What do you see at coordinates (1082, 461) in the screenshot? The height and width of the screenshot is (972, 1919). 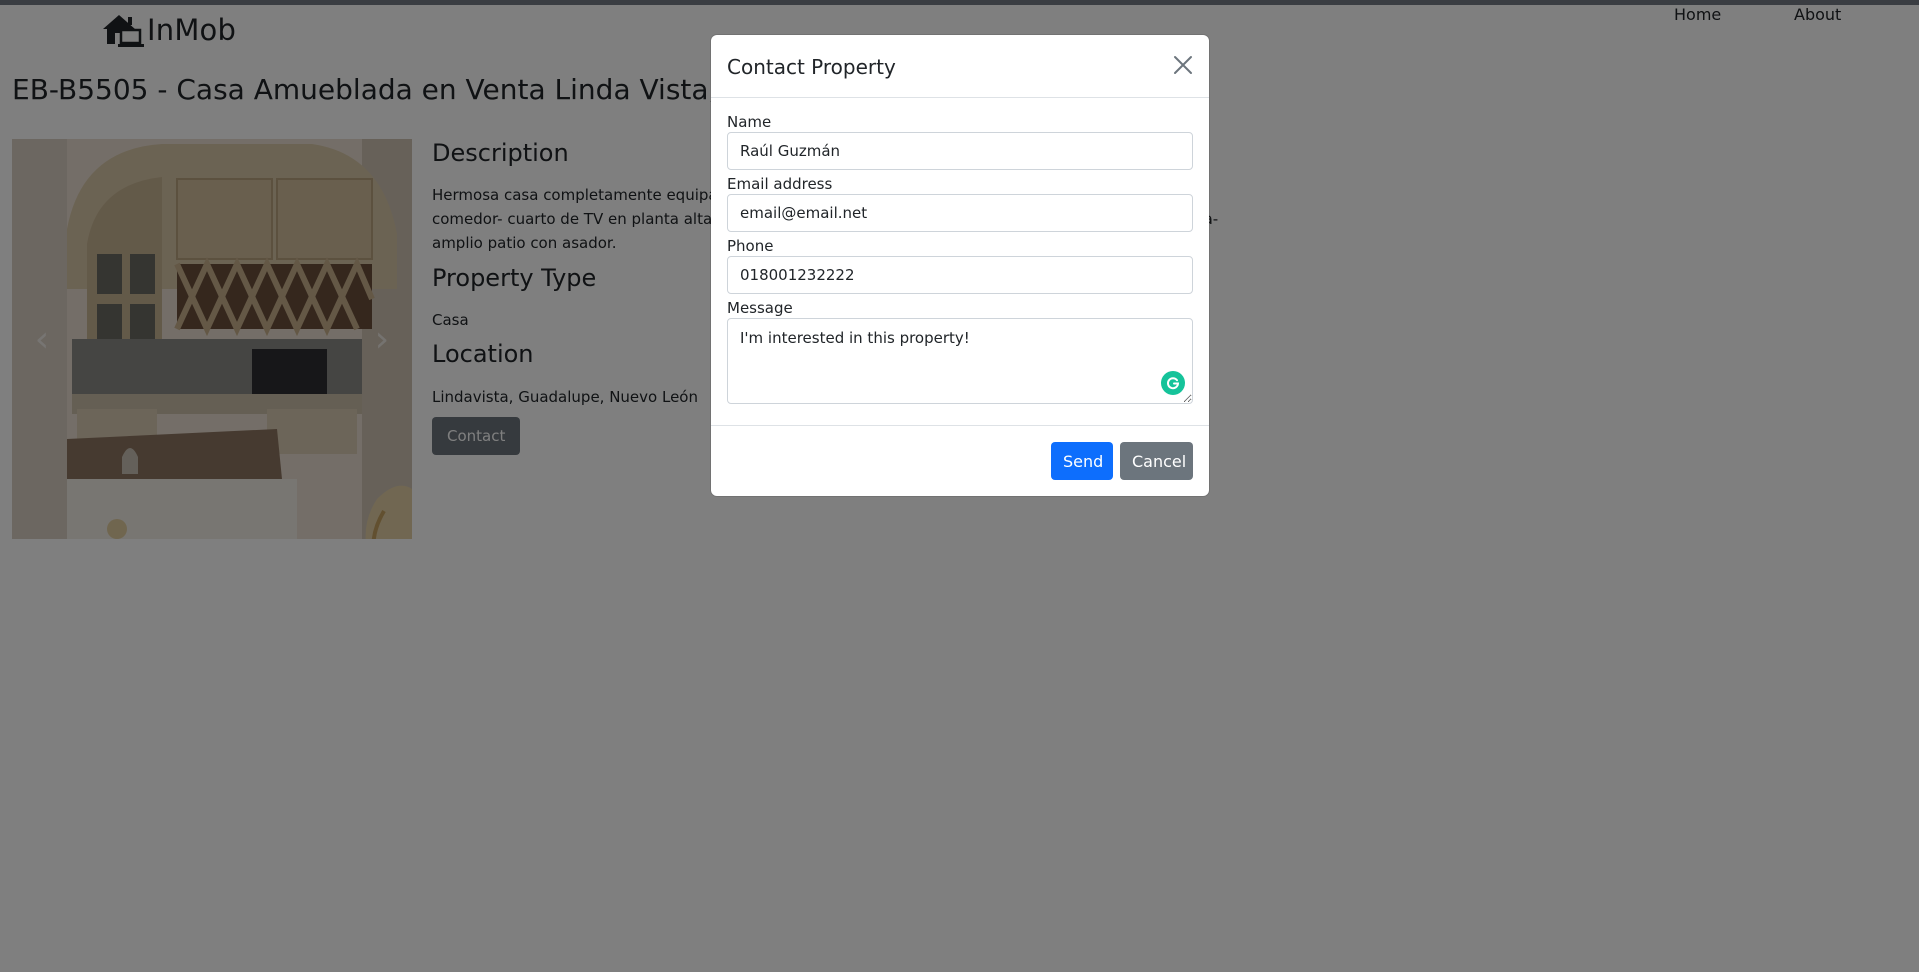 I see `send-button: Send` at bounding box center [1082, 461].